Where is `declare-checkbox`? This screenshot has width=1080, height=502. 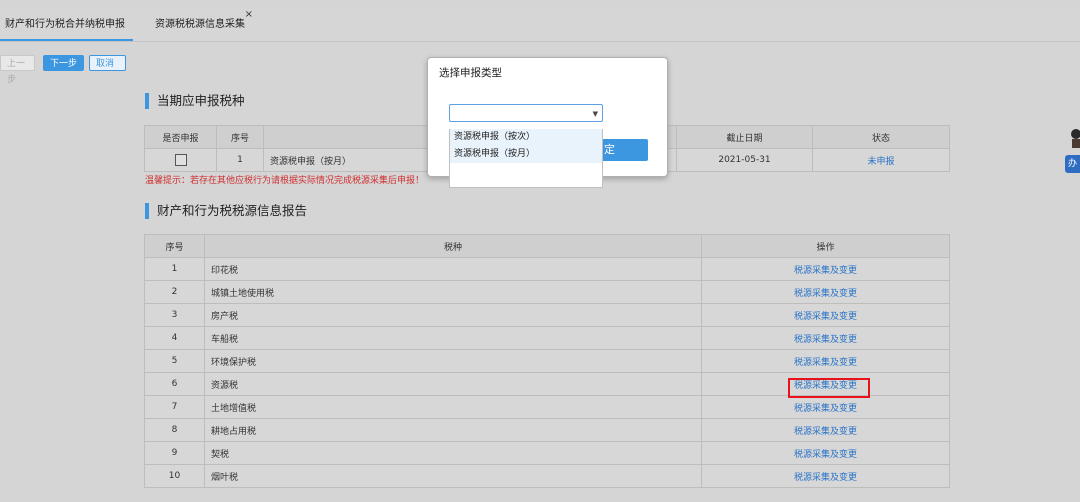 declare-checkbox is located at coordinates (180, 160).